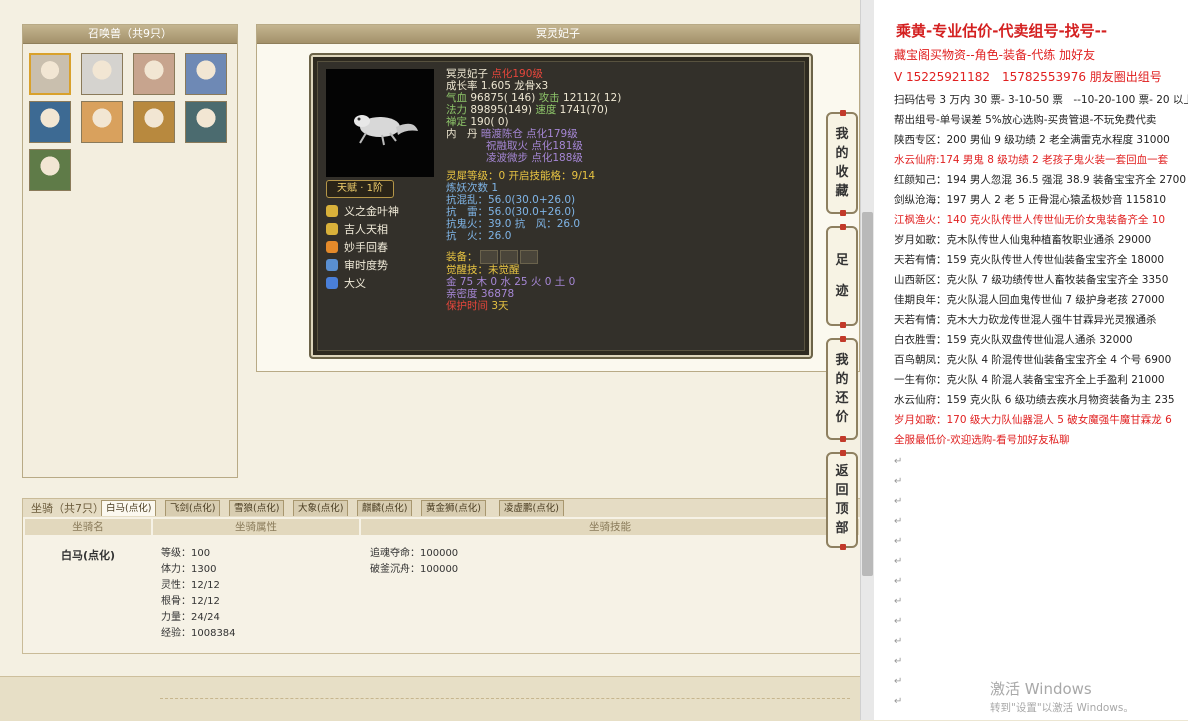 Image resolution: width=1188 pixels, height=721 pixels. Describe the element at coordinates (500, 306) in the screenshot. I see `protect-value: 3天` at that location.